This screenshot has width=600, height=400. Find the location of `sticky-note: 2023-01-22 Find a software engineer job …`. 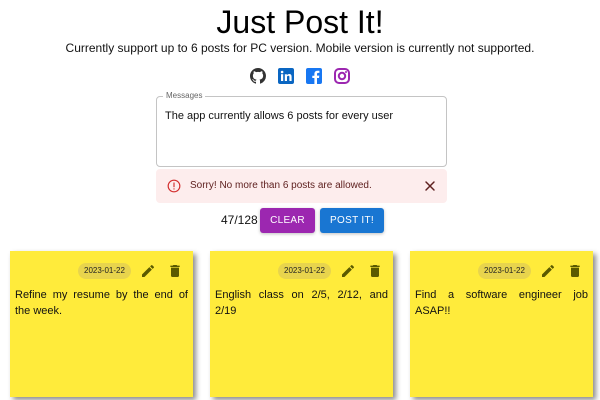

sticky-note: 2023-01-22 Find a software engineer job … is located at coordinates (501, 324).